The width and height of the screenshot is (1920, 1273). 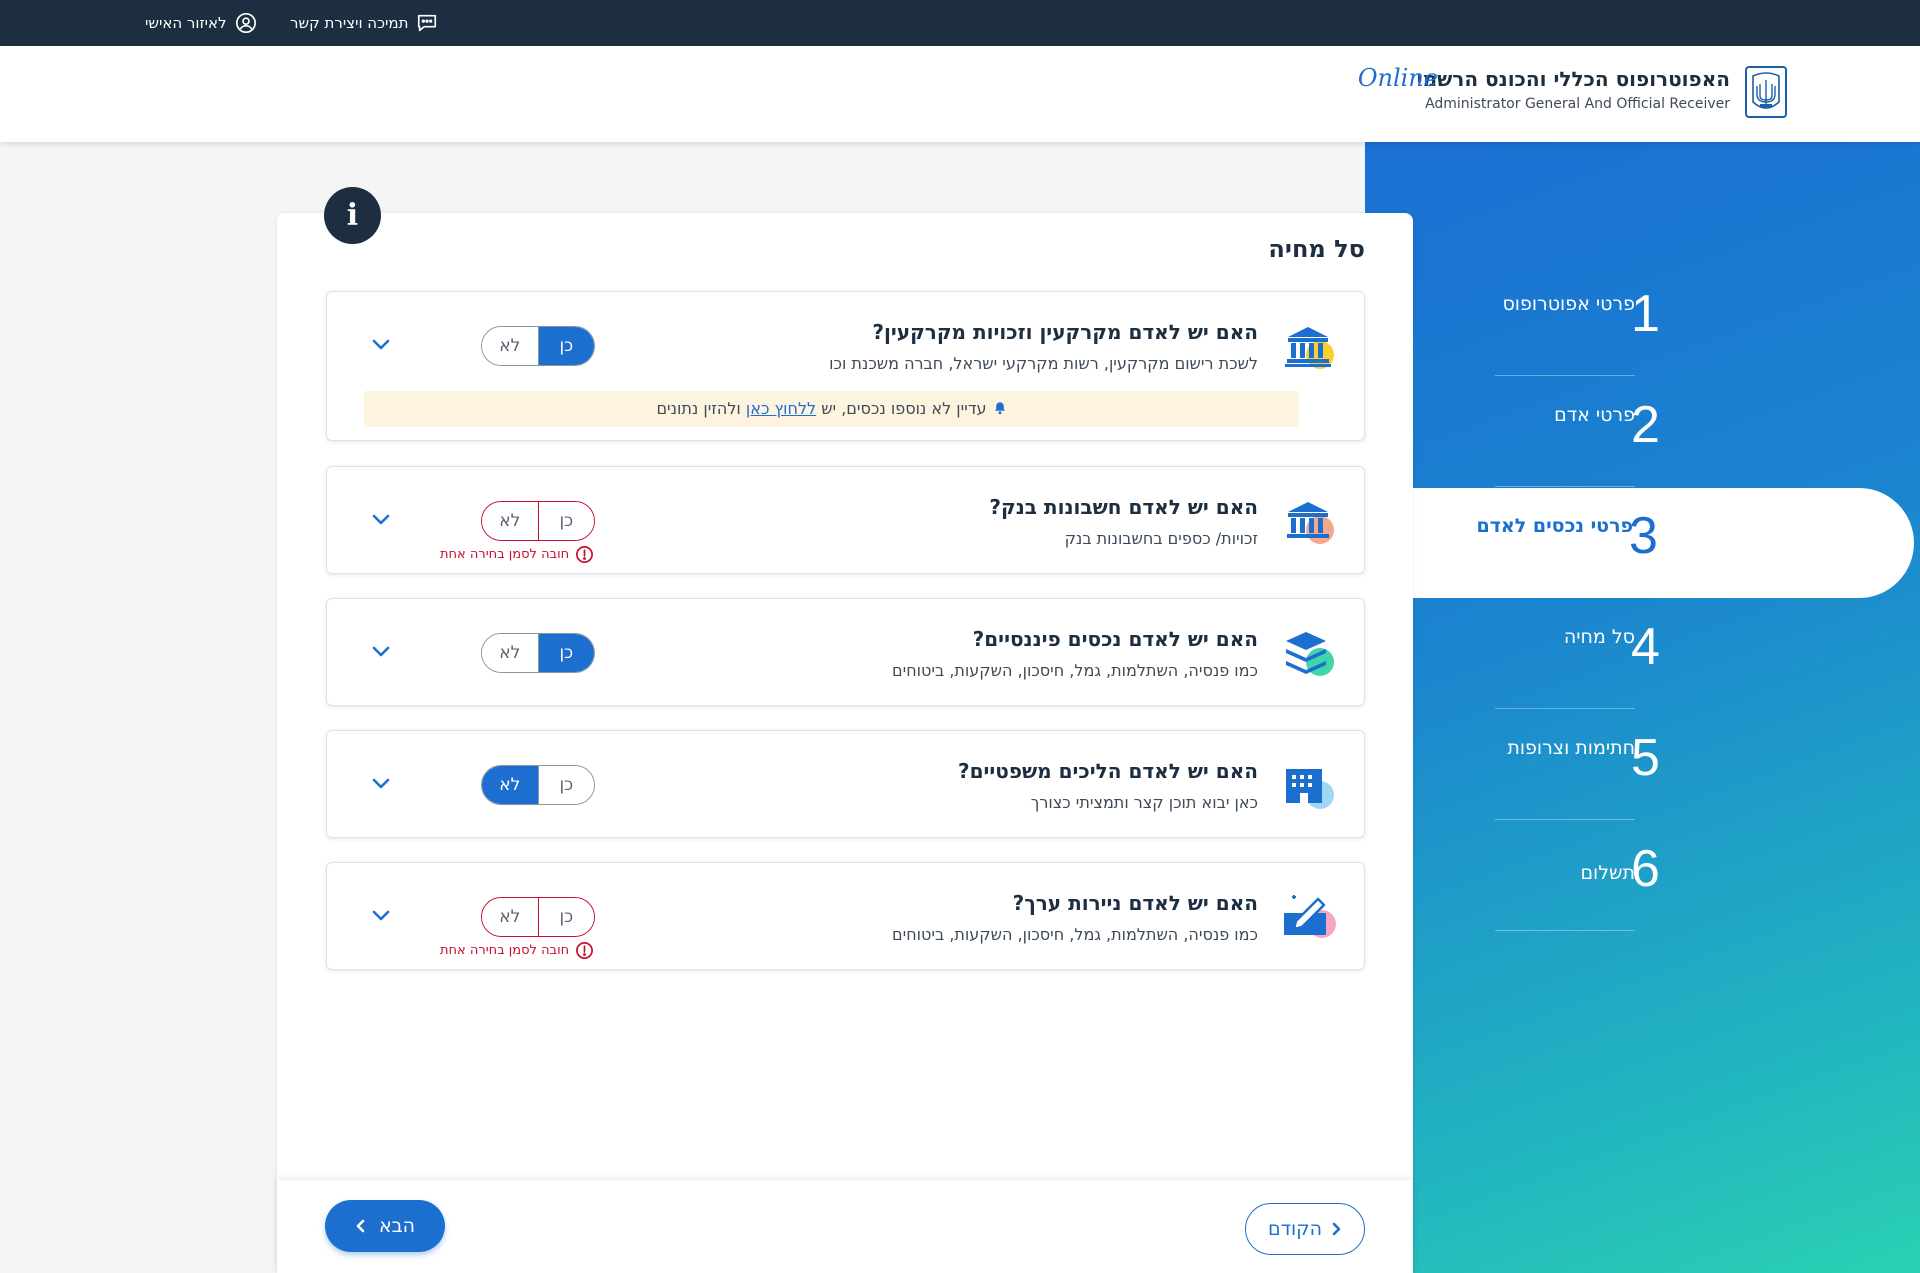 What do you see at coordinates (1107, 771) in the screenshot?
I see `question-title: האם יש לאדם הליכים משפטיים?` at bounding box center [1107, 771].